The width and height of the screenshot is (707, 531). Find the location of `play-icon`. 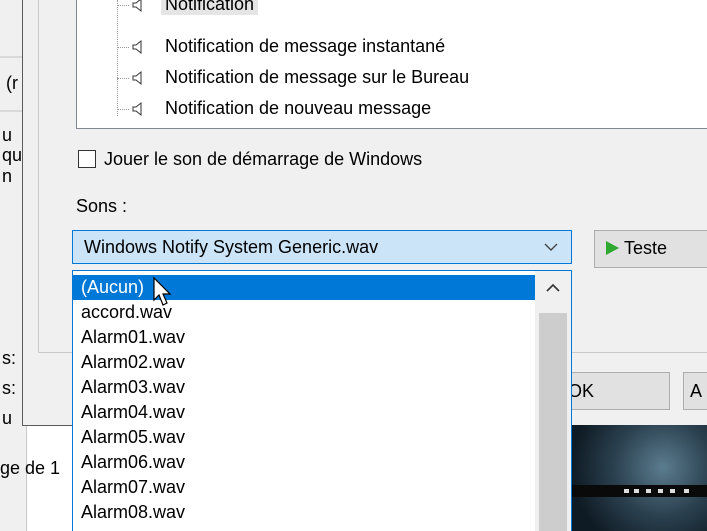

play-icon is located at coordinates (612, 248).